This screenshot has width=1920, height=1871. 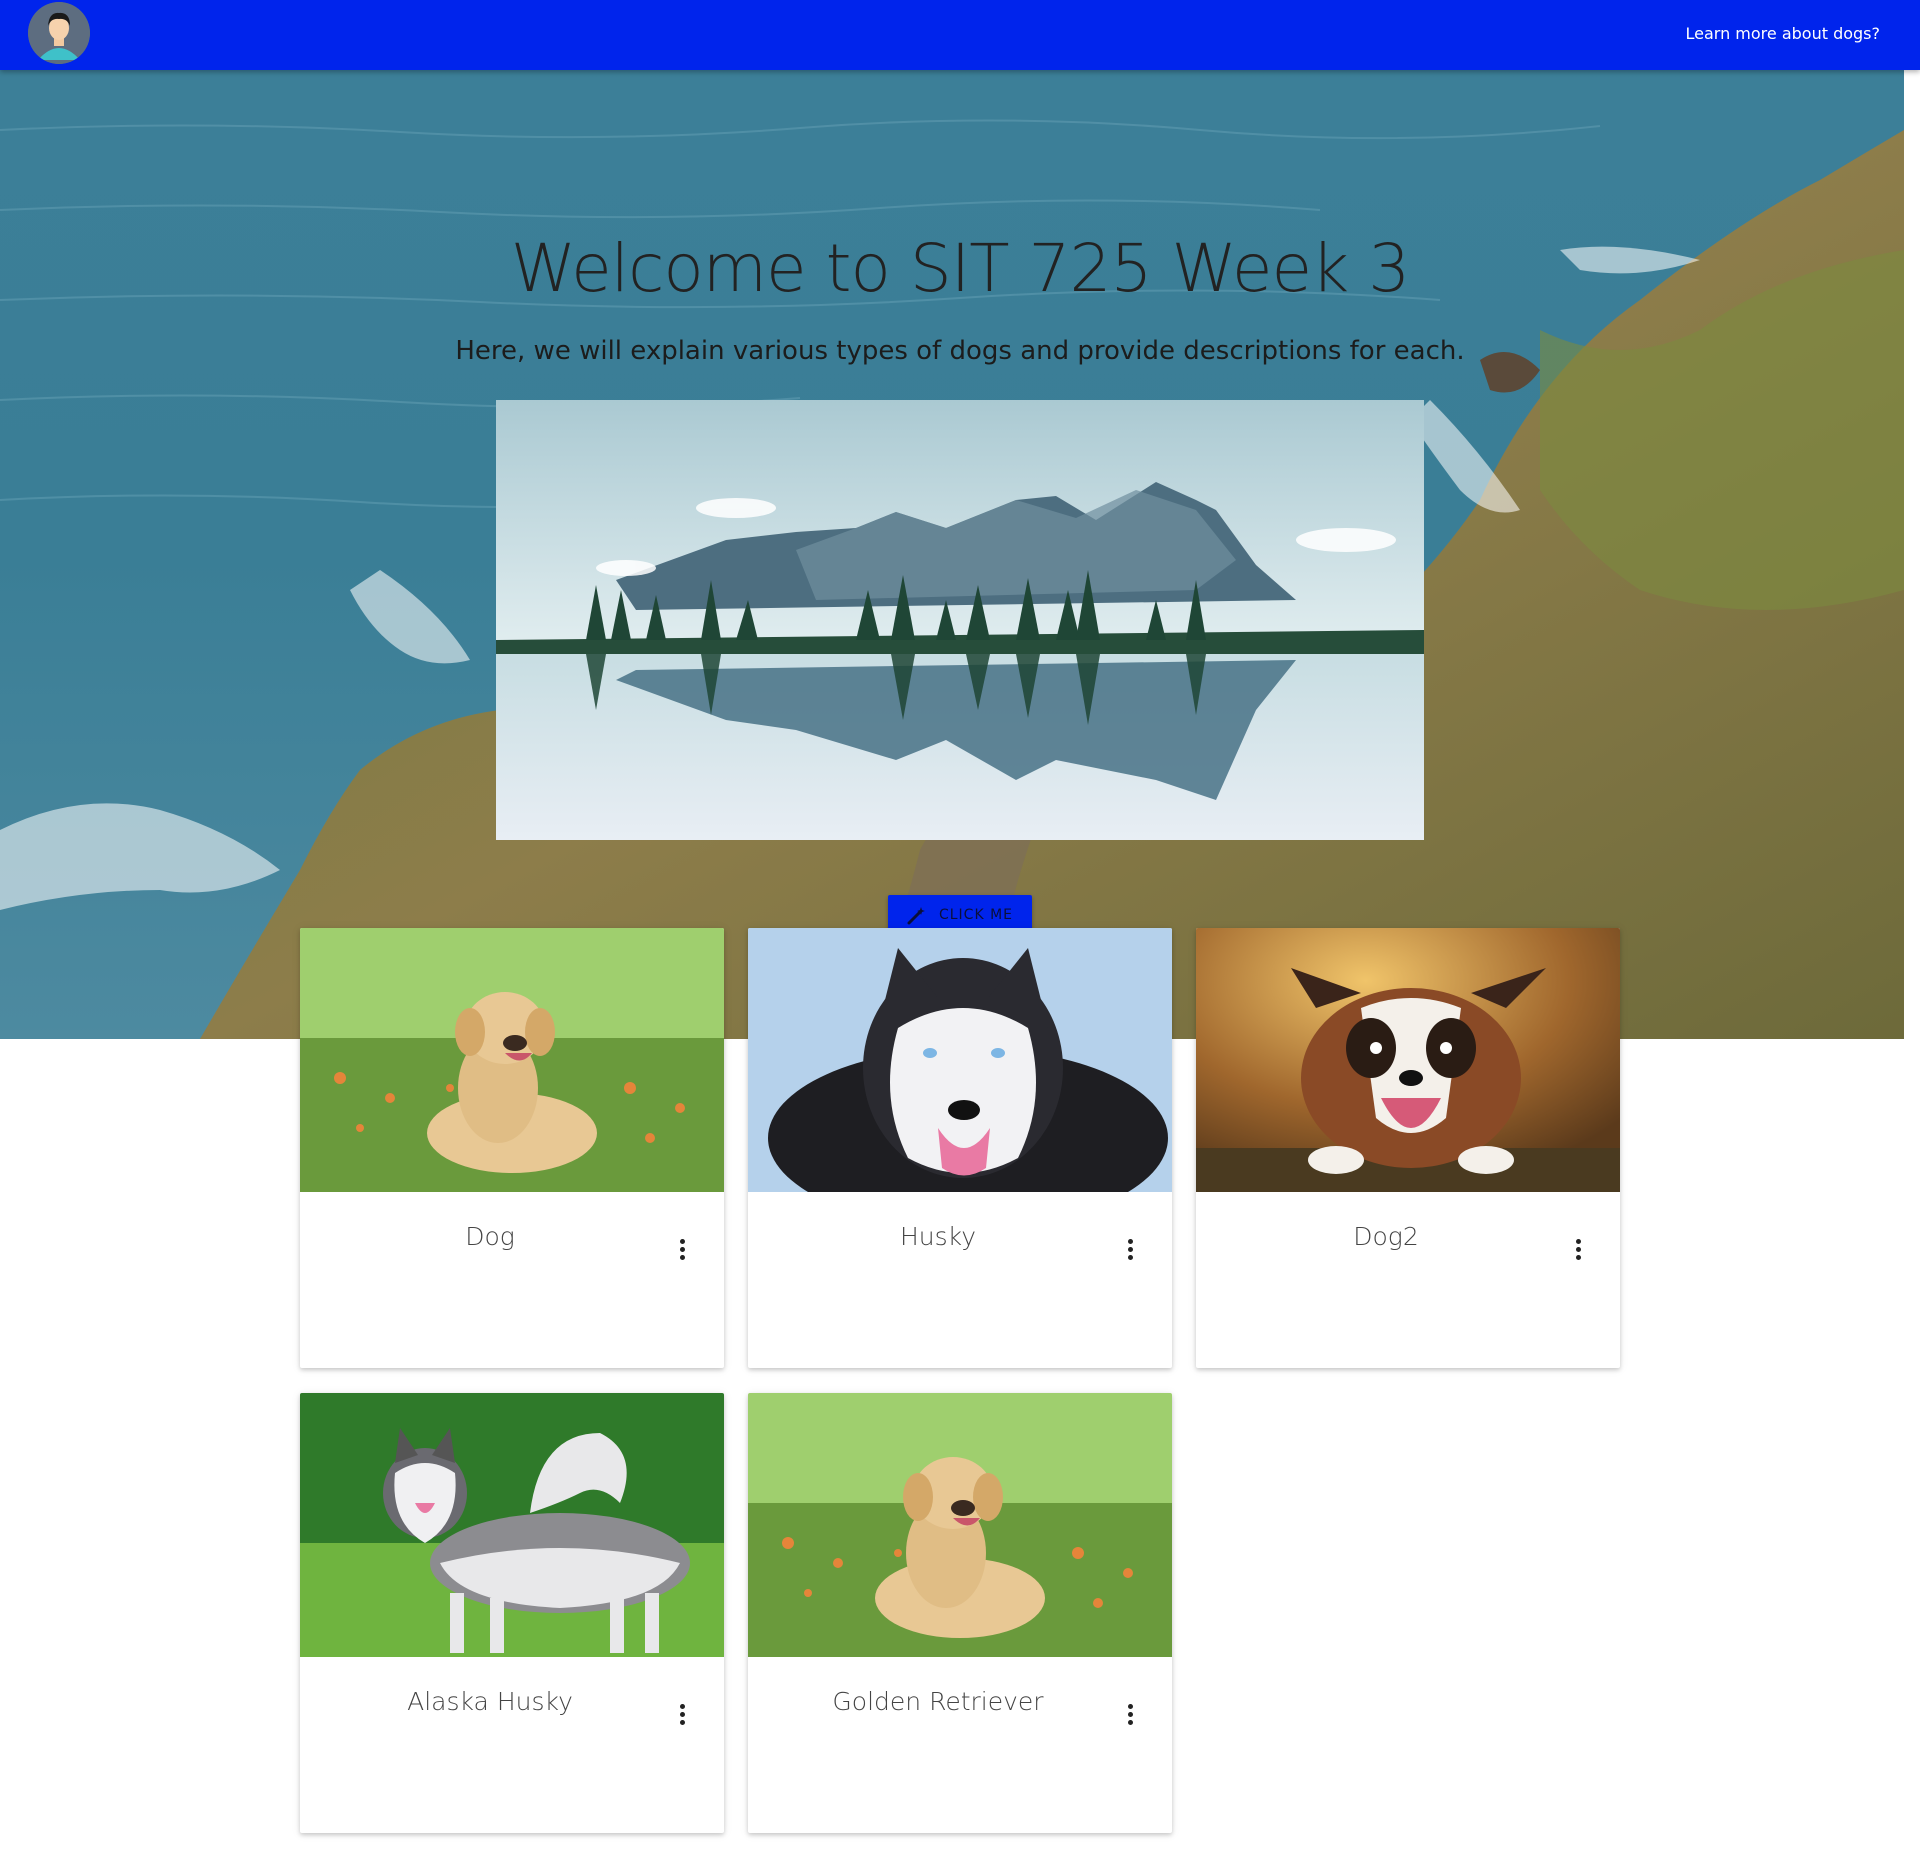 I want to click on alaskan-malamute-on-grass-image, so click(x=512, y=1525).